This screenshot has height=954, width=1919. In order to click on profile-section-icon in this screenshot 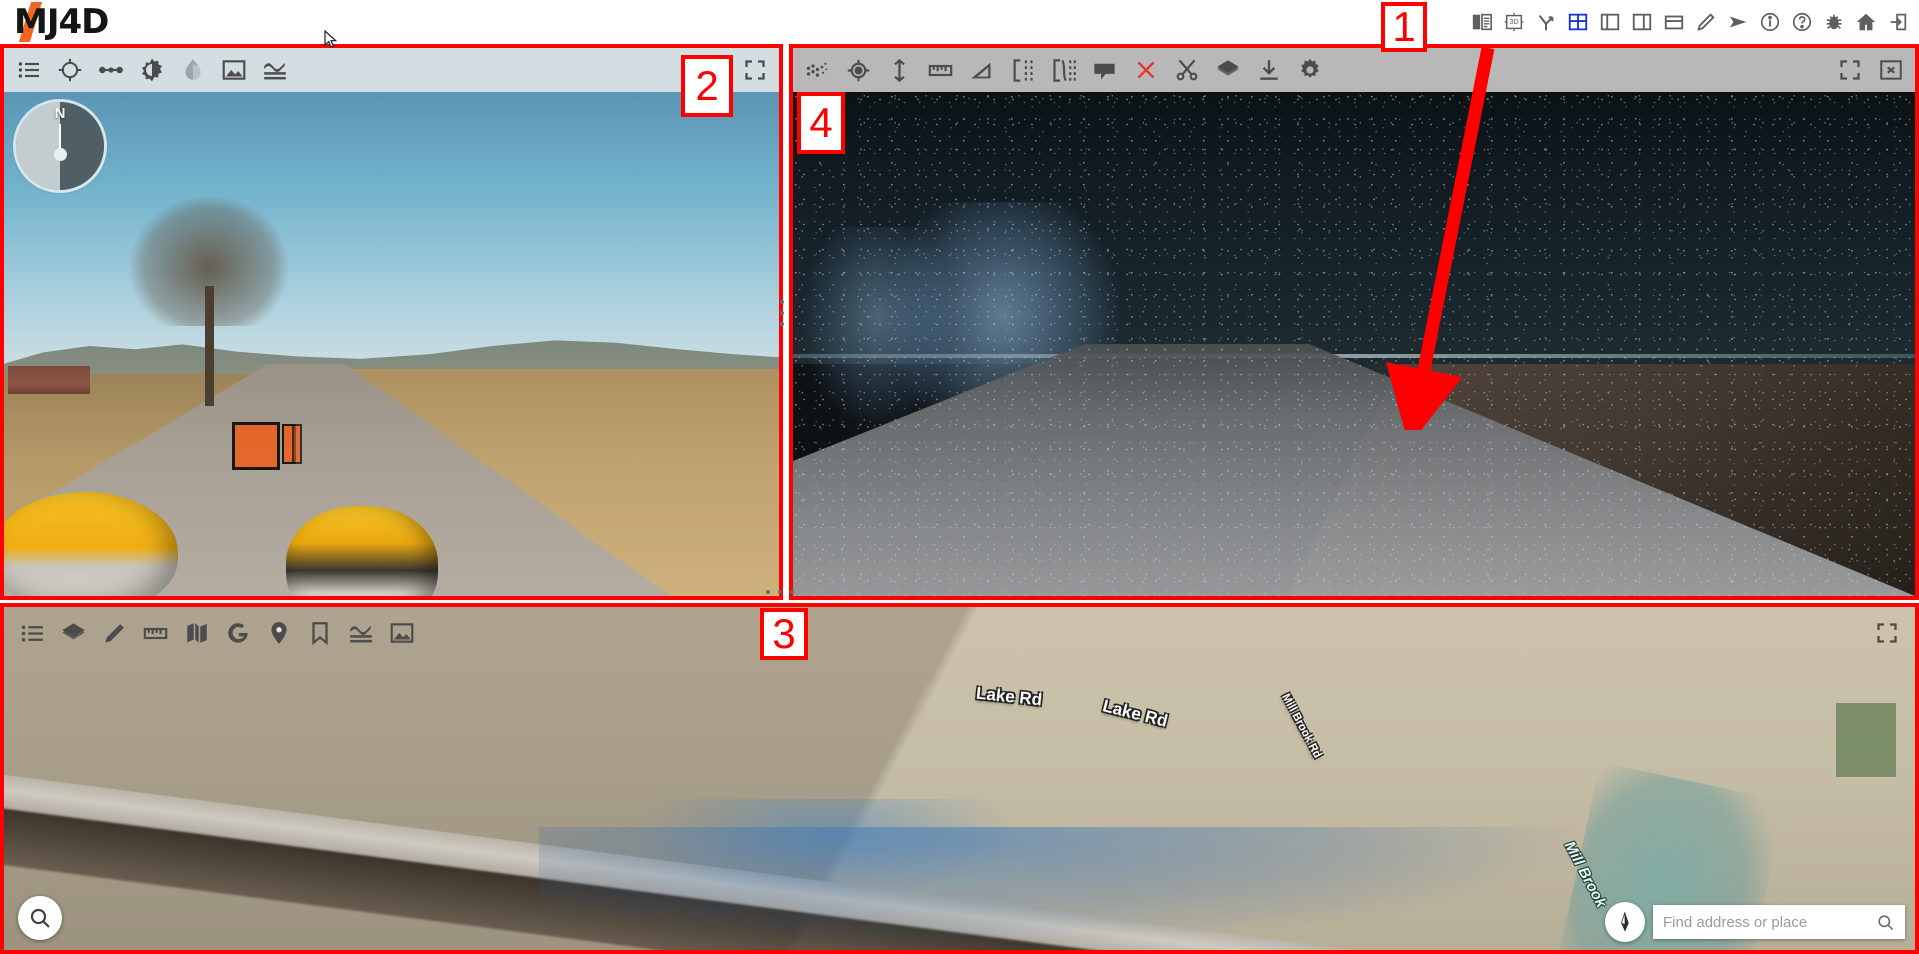, I will do `click(1063, 70)`.